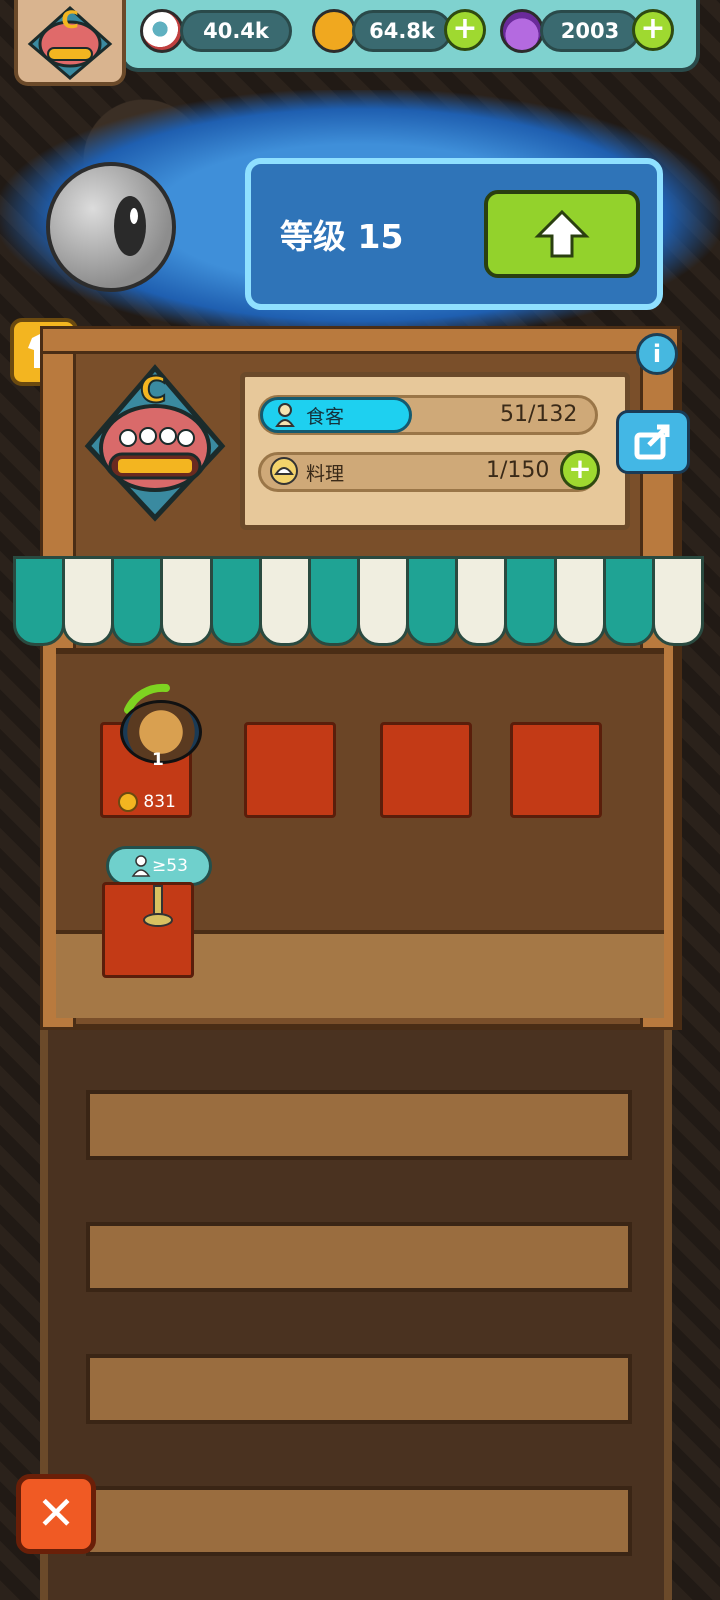  What do you see at coordinates (158, 906) in the screenshot?
I see `bone-icon` at bounding box center [158, 906].